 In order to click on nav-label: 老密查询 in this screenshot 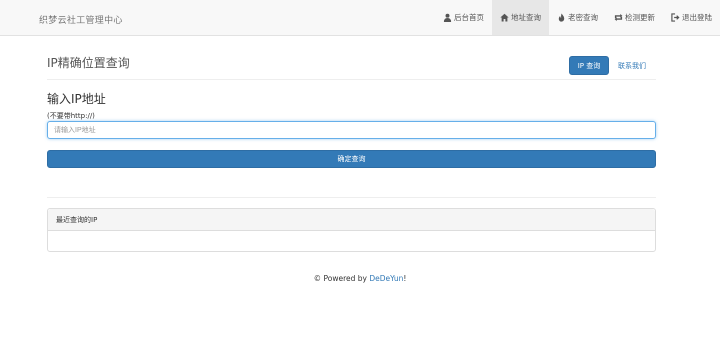, I will do `click(583, 17)`.